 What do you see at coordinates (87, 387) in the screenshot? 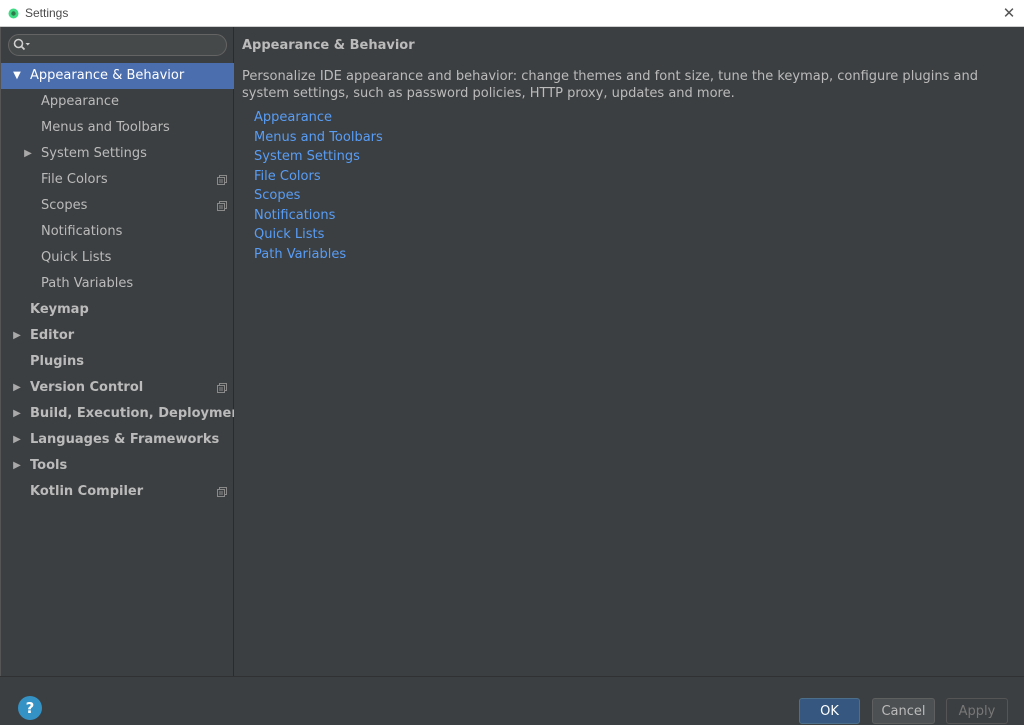
I see `tree-item-label: Version Control` at bounding box center [87, 387].